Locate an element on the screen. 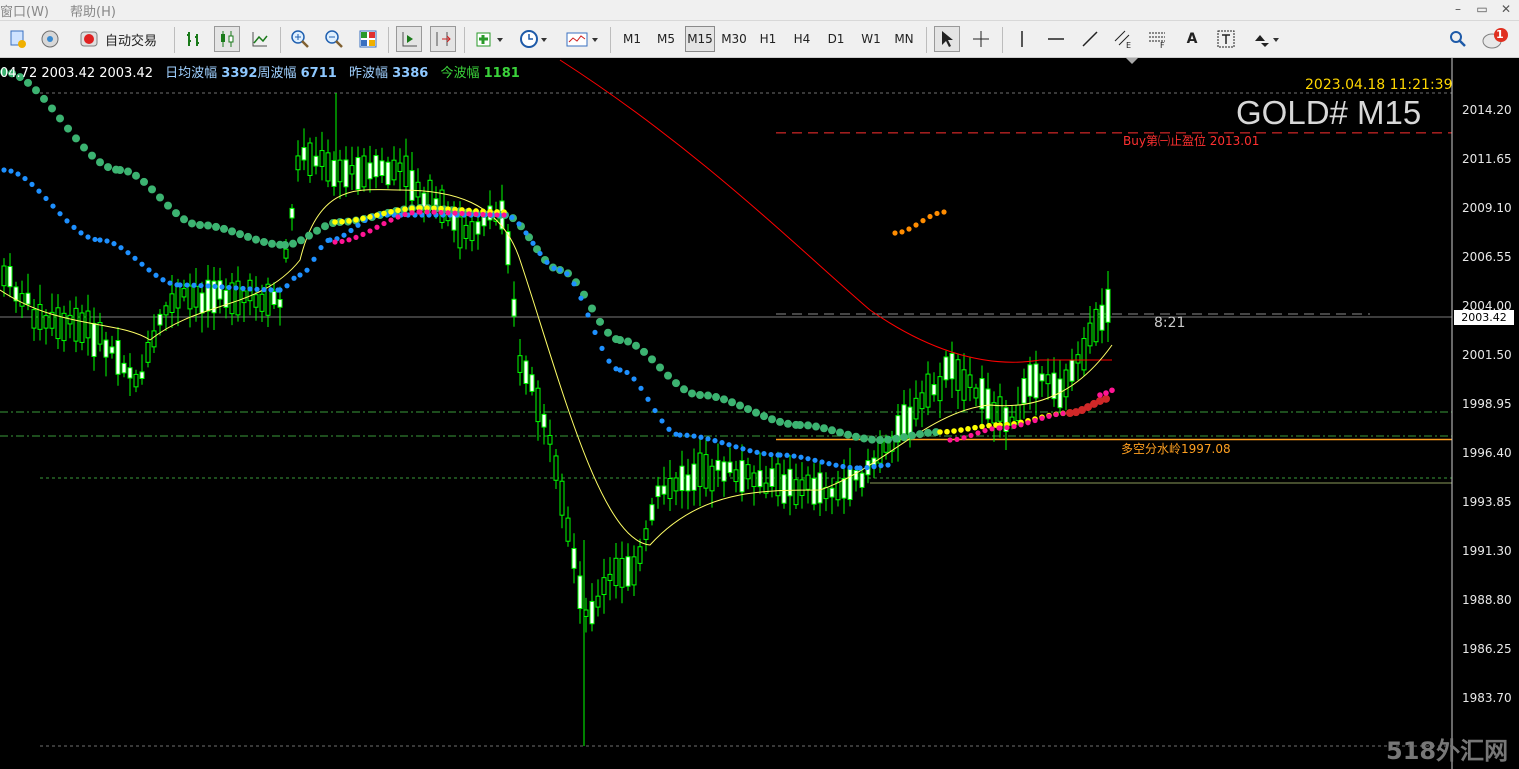 The height and width of the screenshot is (769, 1519). crosshair-icon is located at coordinates (981, 39).